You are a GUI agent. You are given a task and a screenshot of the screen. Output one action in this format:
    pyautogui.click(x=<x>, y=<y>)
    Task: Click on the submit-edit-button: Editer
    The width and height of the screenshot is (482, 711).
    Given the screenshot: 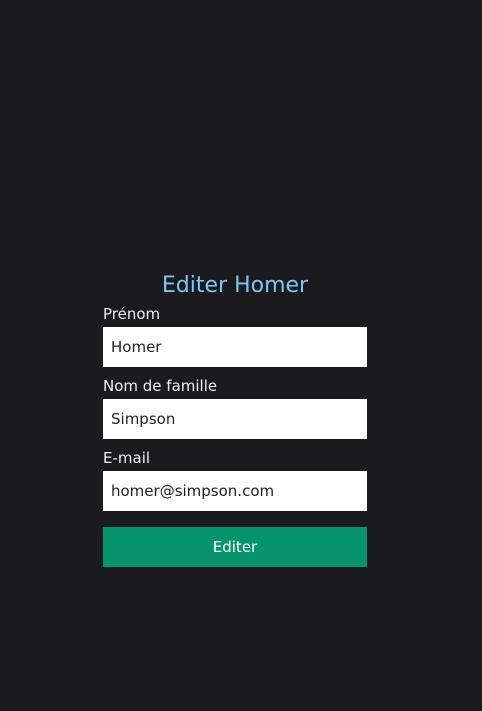 What is the action you would take?
    pyautogui.click(x=235, y=547)
    